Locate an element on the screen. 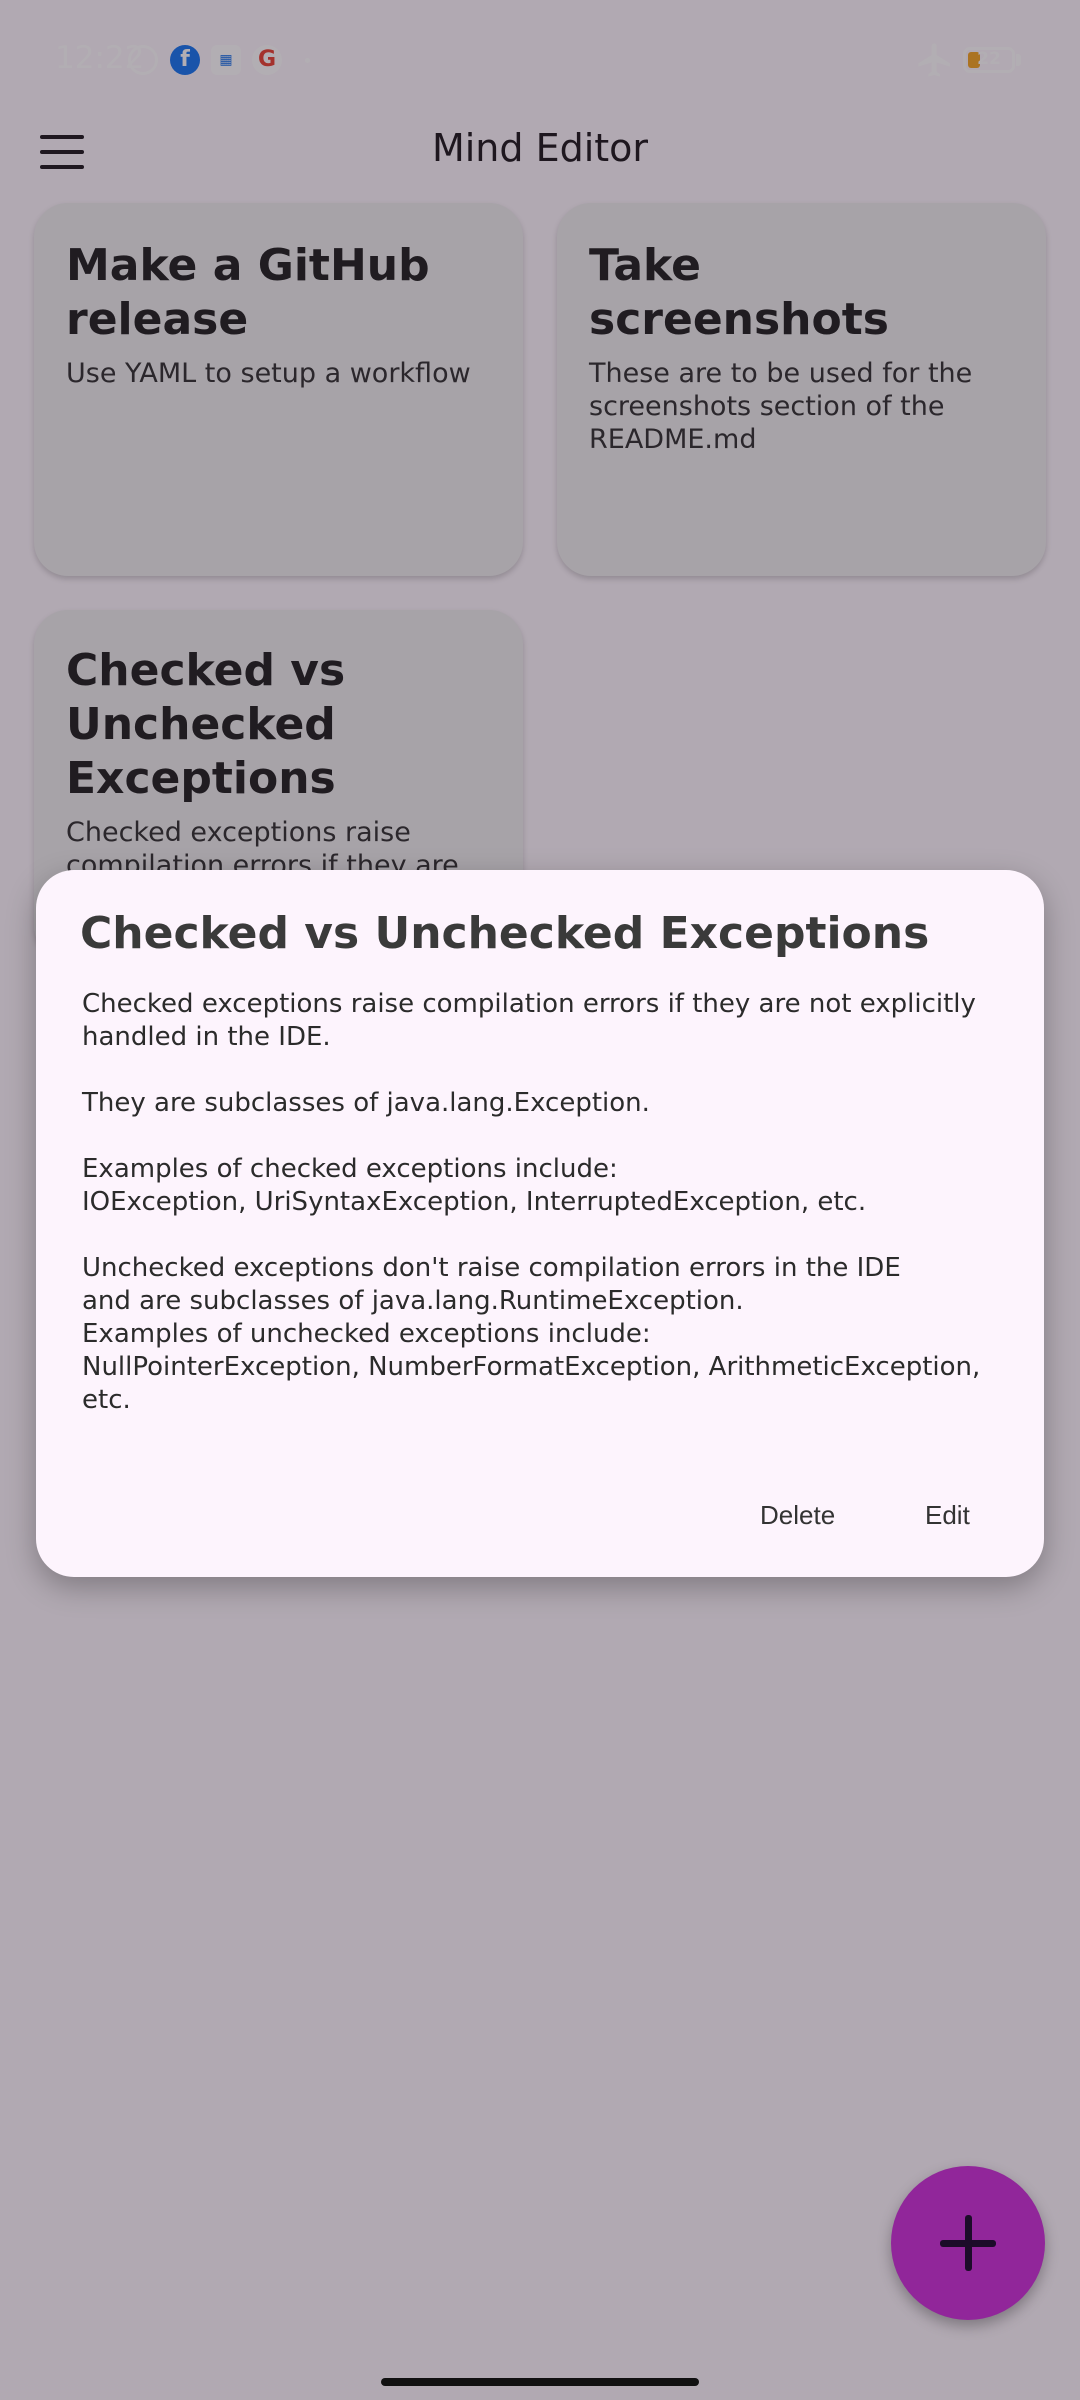 The height and width of the screenshot is (2400, 1080). gesture-nav-handle is located at coordinates (540, 2382).